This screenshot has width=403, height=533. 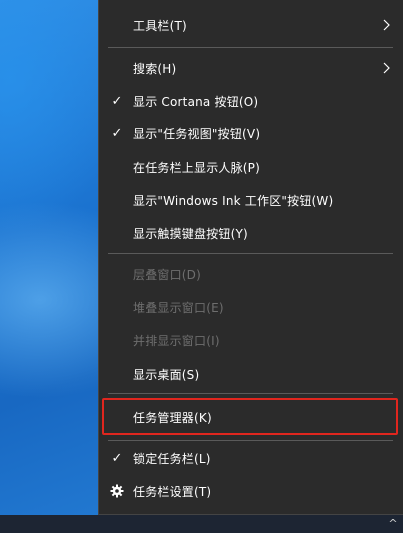 I want to click on menu-item-lock-taskbar: ✓ 锁定任务栏(L), so click(x=248, y=458).